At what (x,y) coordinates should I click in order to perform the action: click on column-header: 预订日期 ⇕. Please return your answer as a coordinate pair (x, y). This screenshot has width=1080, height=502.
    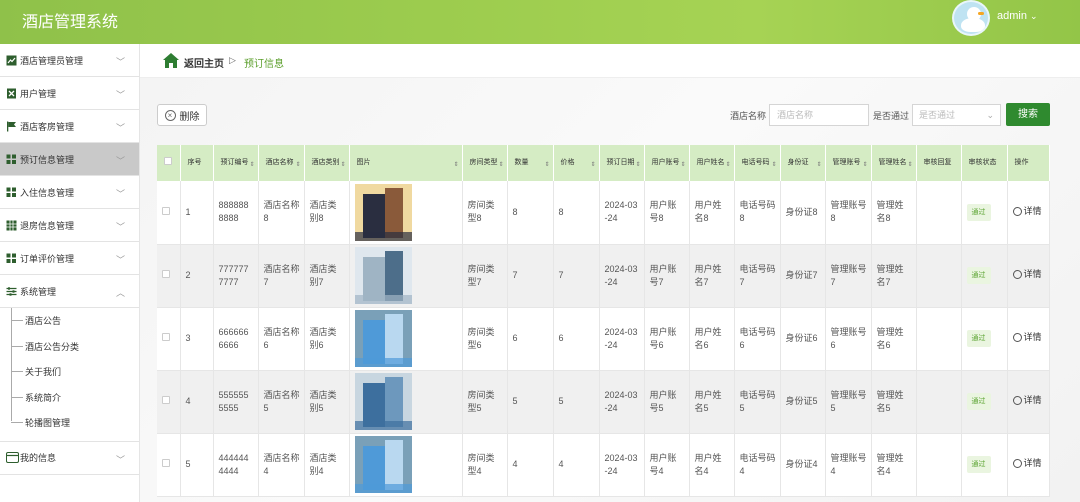
    Looking at the image, I should click on (622, 163).